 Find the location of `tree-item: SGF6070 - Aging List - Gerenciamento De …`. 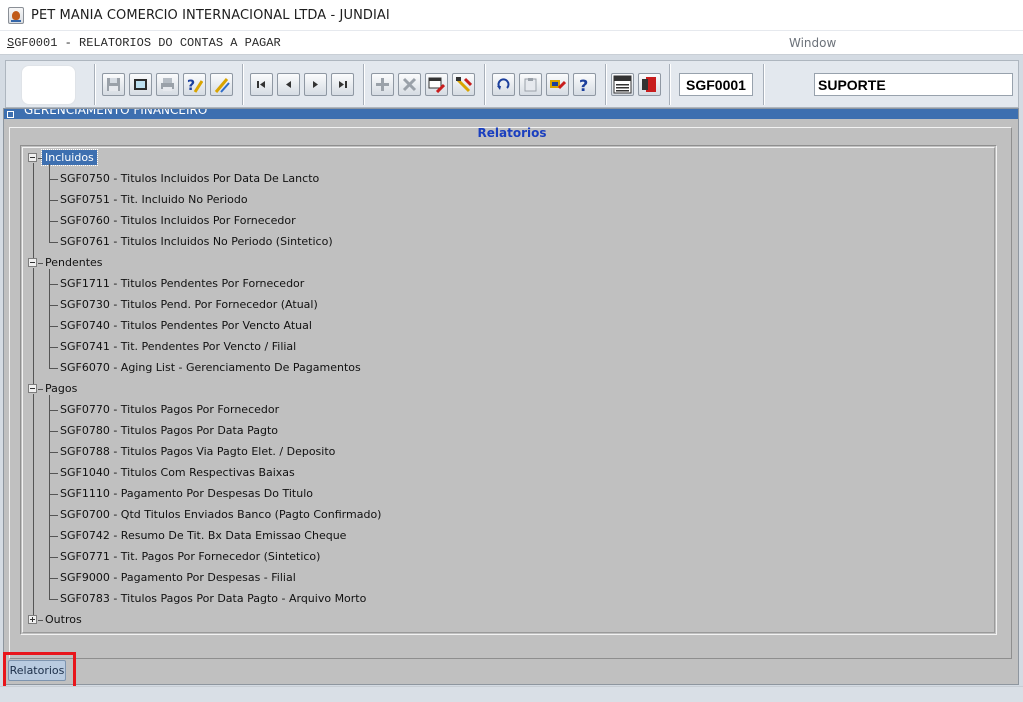

tree-item: SGF6070 - Aging List - Gerenciamento De … is located at coordinates (210, 368).